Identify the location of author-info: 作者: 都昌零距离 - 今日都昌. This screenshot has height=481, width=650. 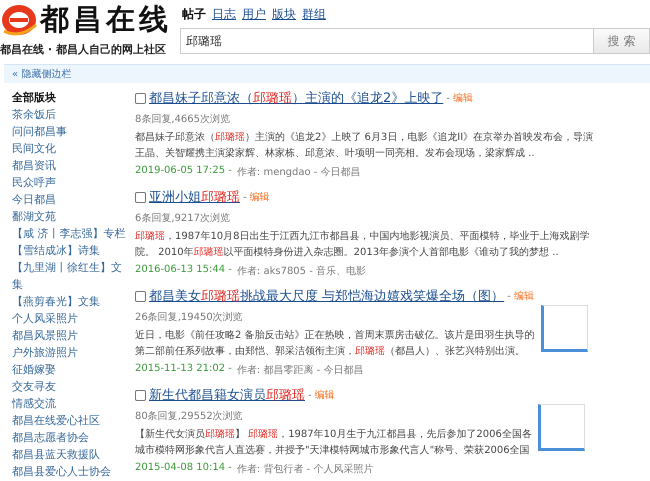
(300, 370).